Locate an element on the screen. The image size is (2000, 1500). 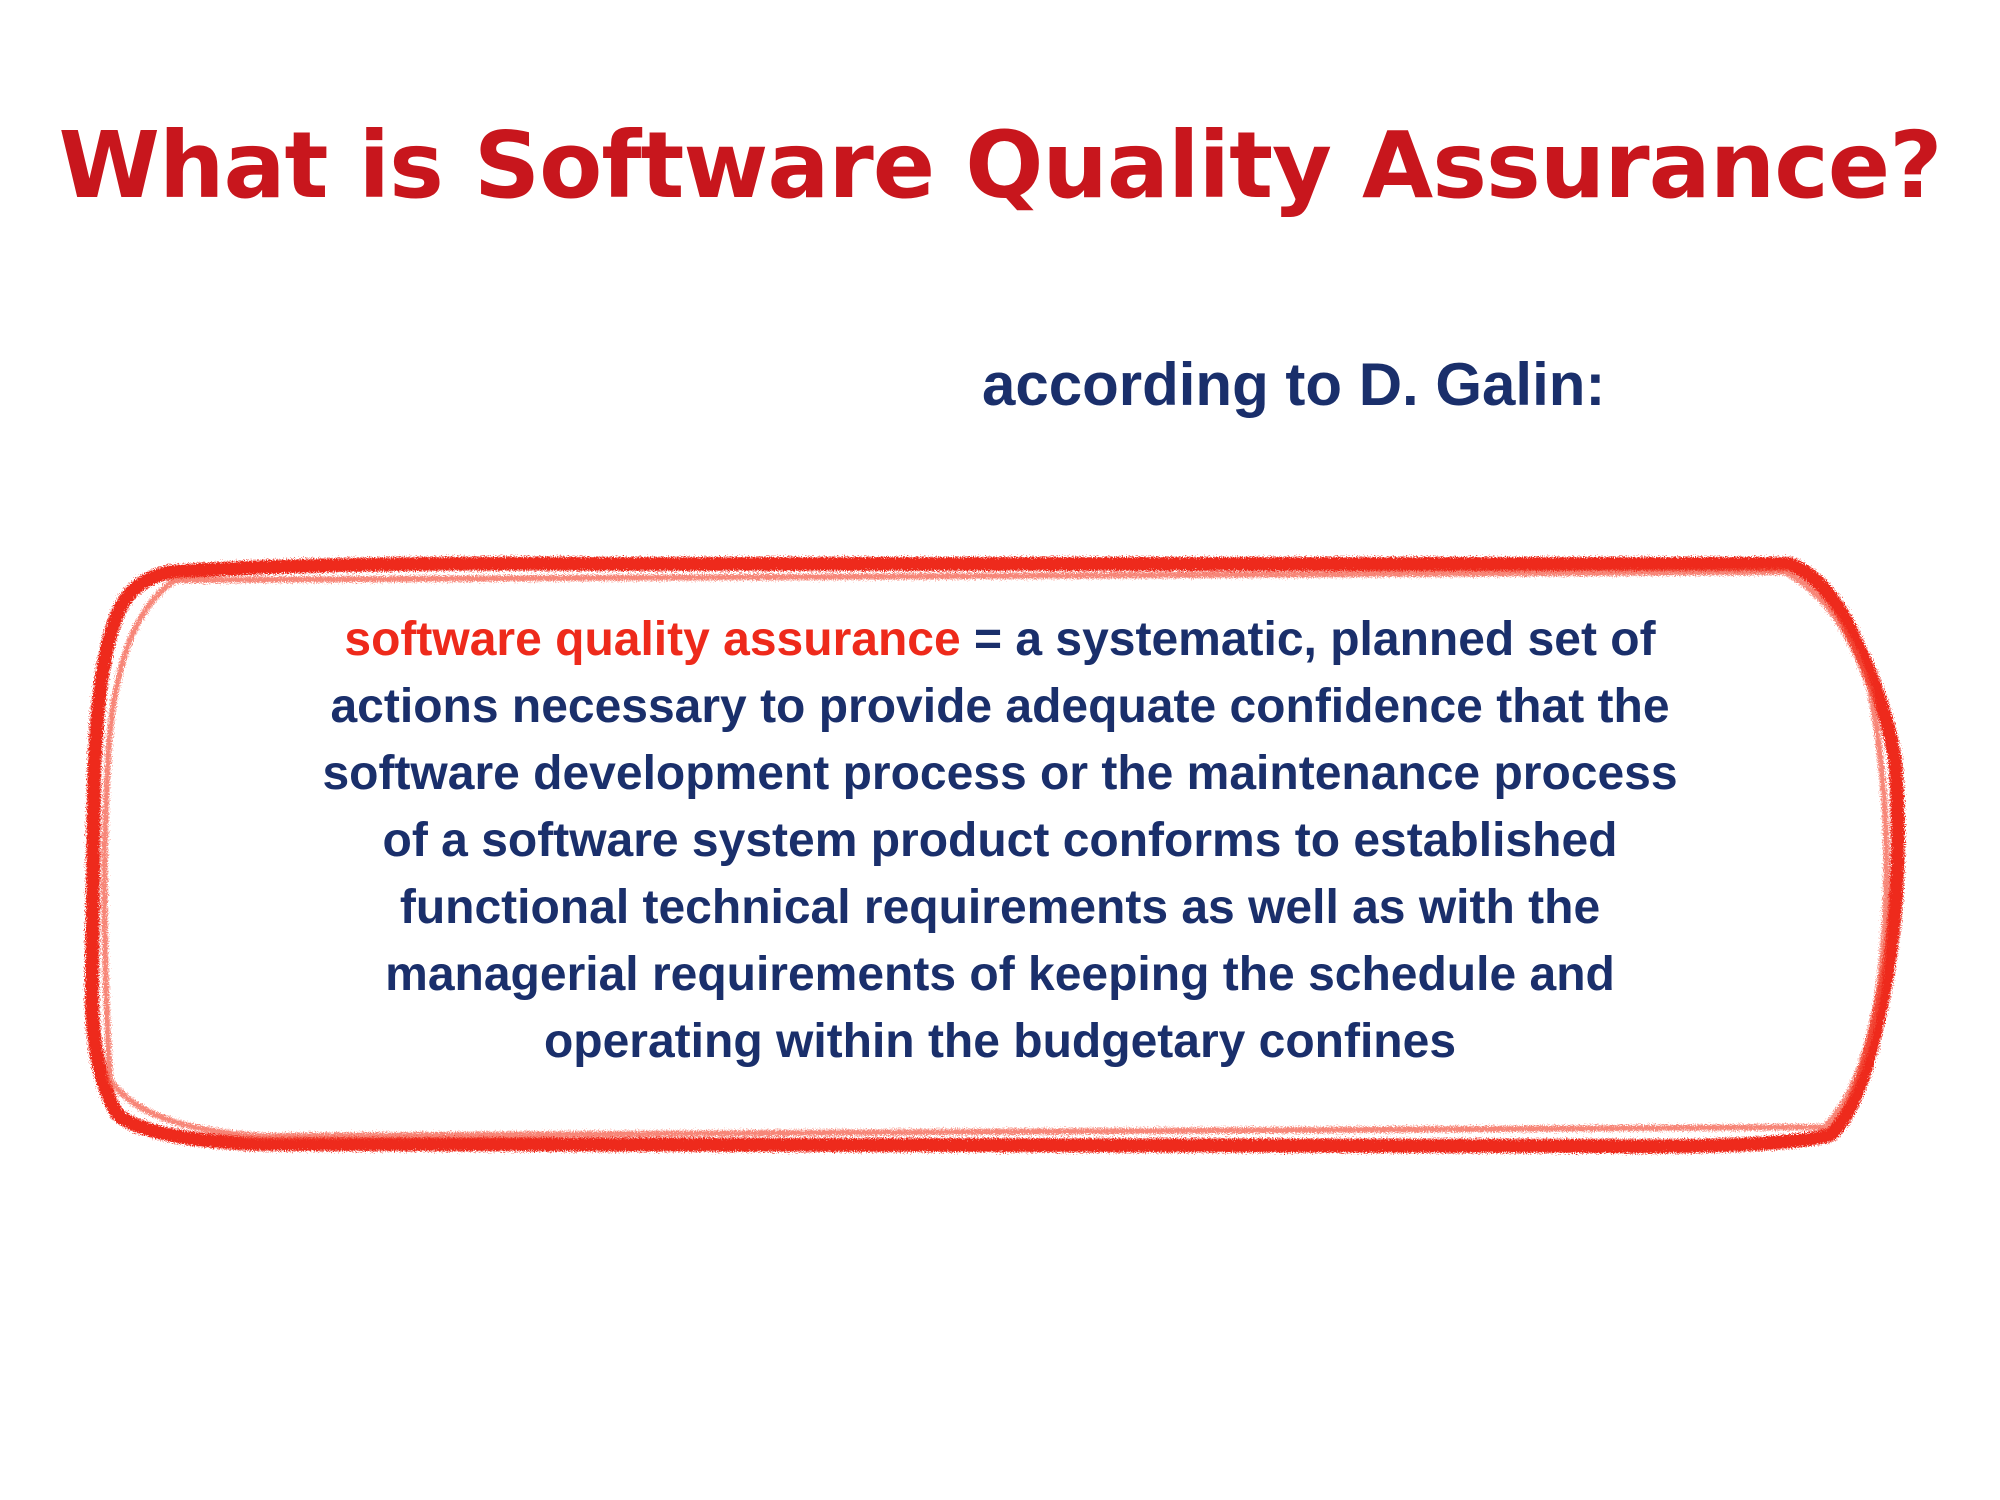
definition-line: operating within the budgetary confines is located at coordinates (1000, 1041).